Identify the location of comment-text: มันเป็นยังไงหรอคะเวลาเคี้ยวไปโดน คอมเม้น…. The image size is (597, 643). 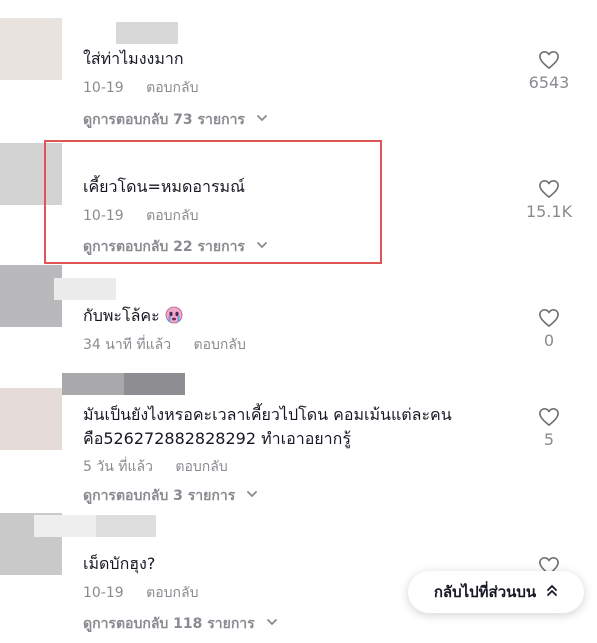
(267, 414).